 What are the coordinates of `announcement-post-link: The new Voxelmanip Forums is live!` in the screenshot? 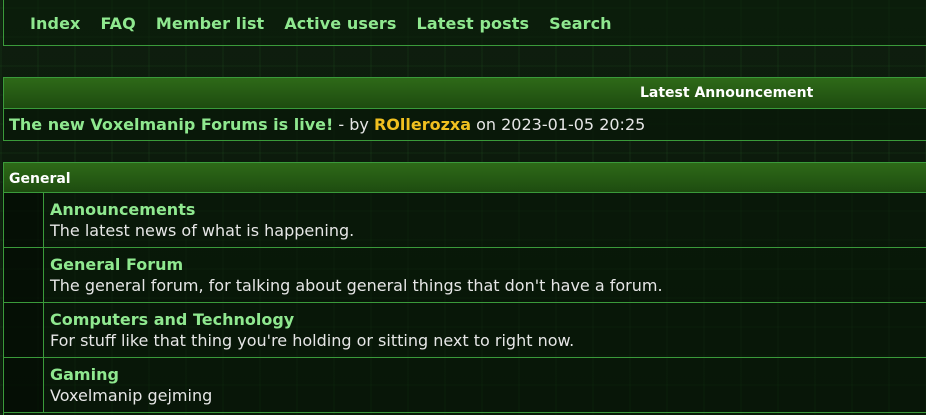 It's located at (171, 124).